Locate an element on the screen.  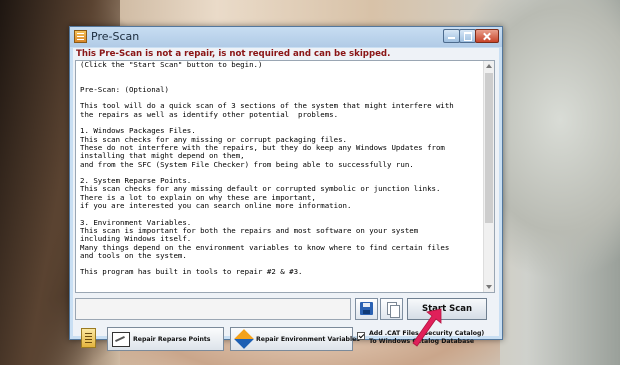
title-bar: Pre-Scan is located at coordinates (286, 37).